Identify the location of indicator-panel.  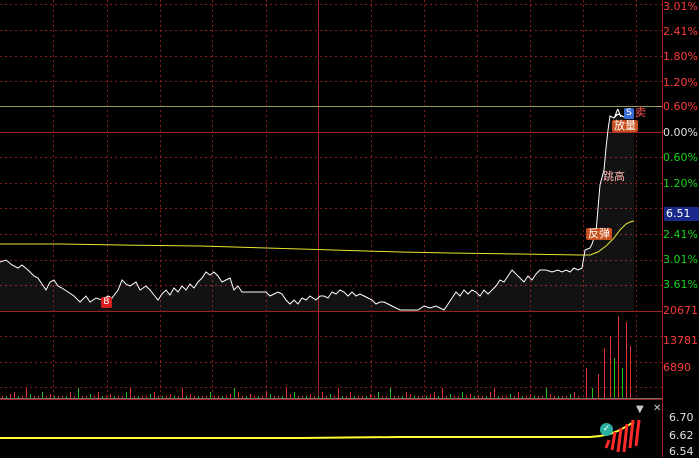
(320, 436).